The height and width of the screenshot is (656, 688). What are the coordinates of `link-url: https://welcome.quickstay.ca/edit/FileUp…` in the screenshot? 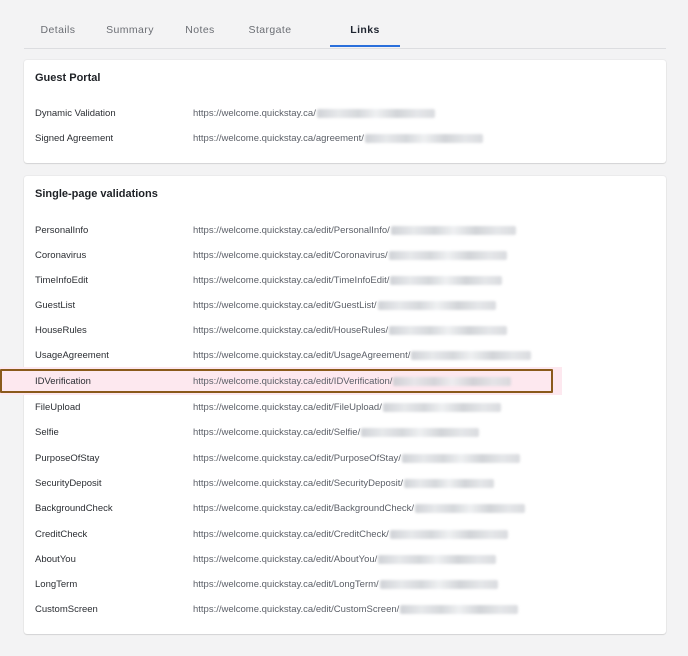 It's located at (347, 407).